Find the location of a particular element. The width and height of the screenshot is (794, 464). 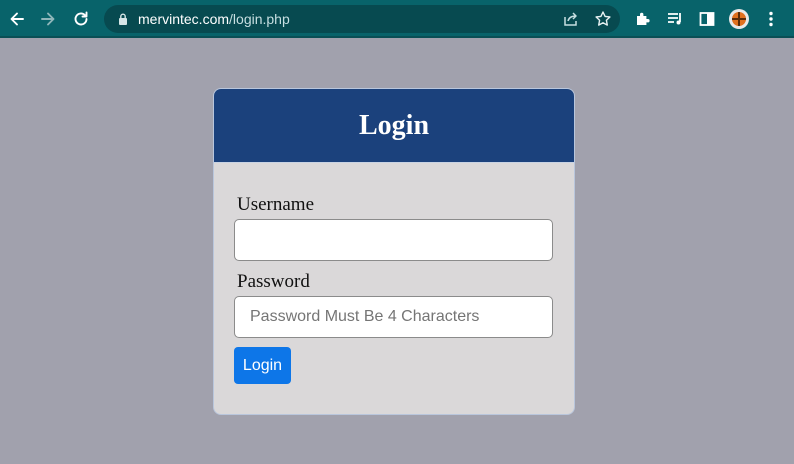

forward-icon is located at coordinates (48, 19).